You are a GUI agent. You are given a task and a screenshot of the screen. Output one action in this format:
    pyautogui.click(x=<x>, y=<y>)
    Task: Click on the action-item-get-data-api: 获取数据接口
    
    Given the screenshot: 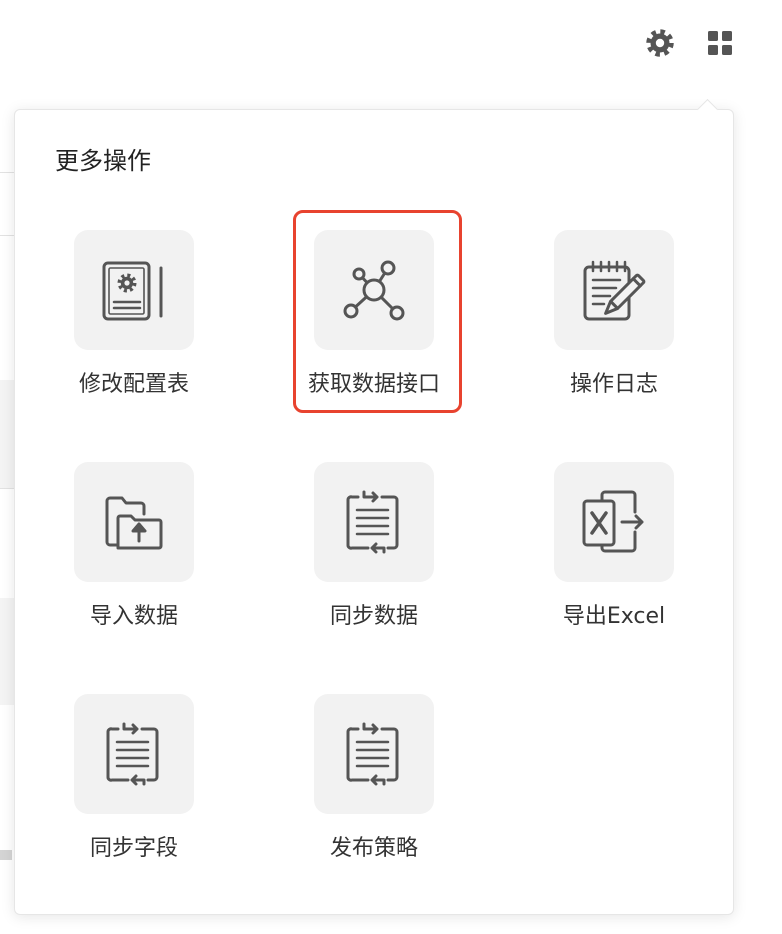 What is the action you would take?
    pyautogui.click(x=374, y=336)
    